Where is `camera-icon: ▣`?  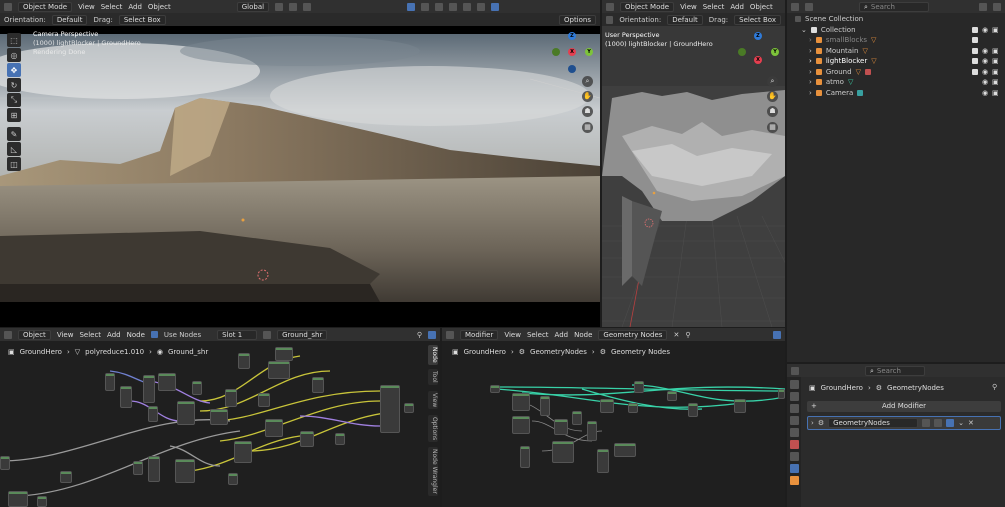
camera-icon: ▣ is located at coordinates (995, 82).